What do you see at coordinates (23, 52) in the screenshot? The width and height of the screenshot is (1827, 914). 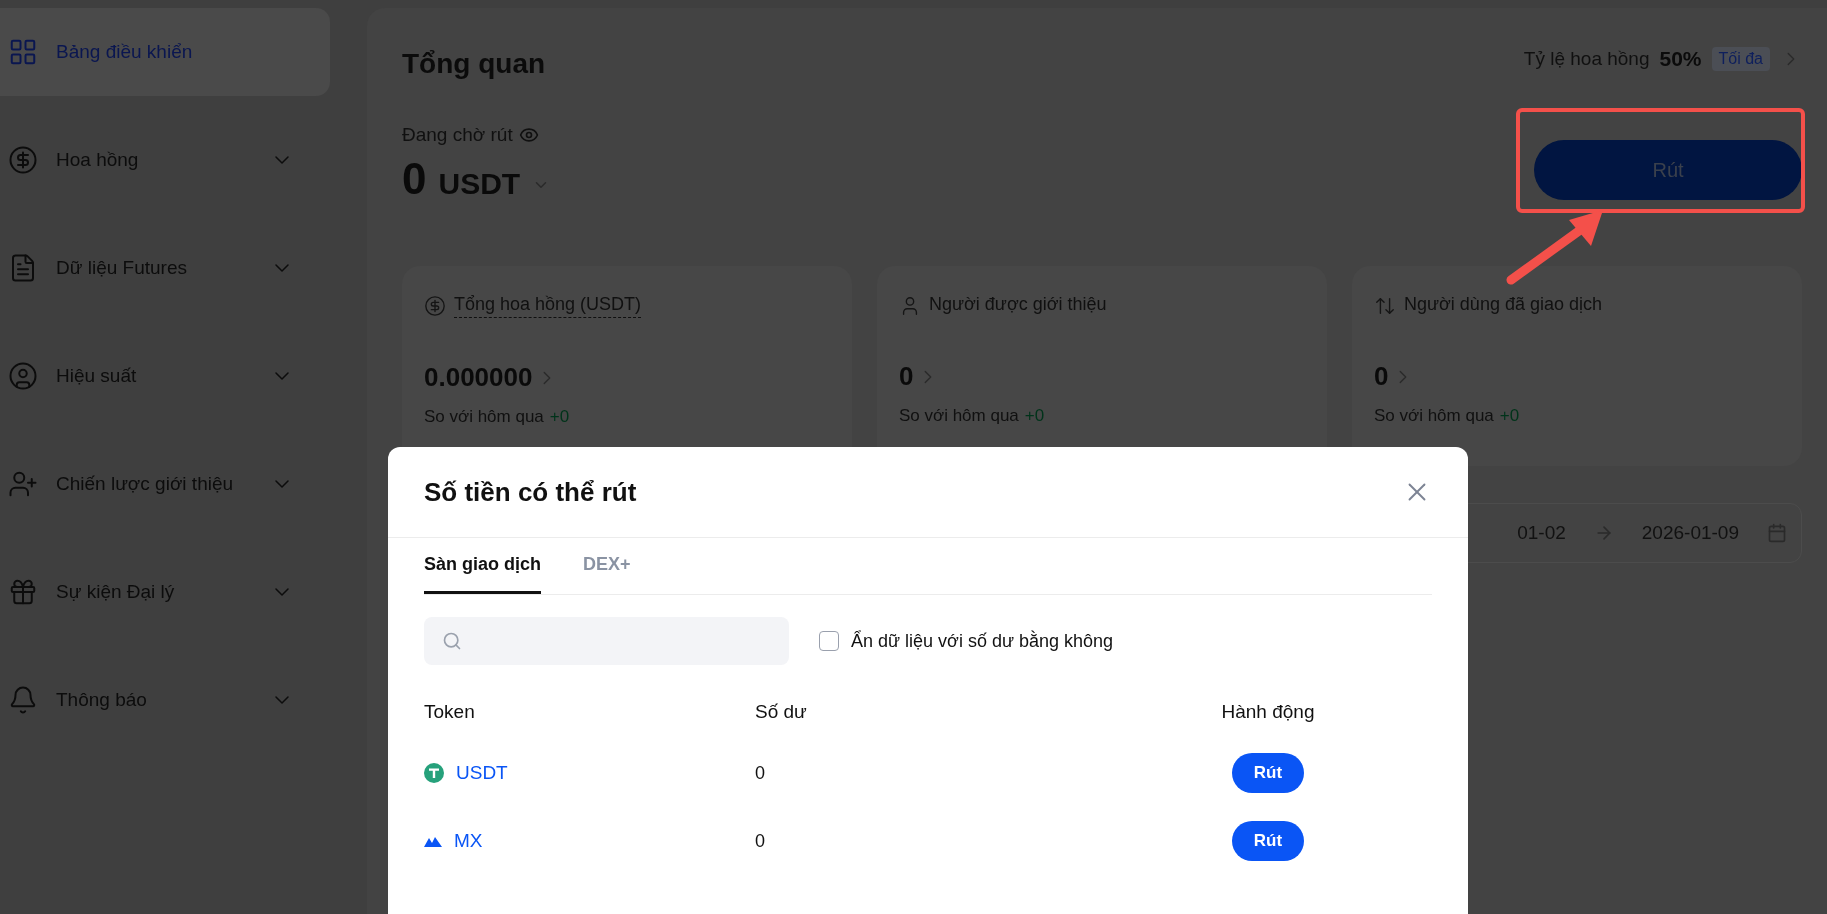 I see `grid-icon` at bounding box center [23, 52].